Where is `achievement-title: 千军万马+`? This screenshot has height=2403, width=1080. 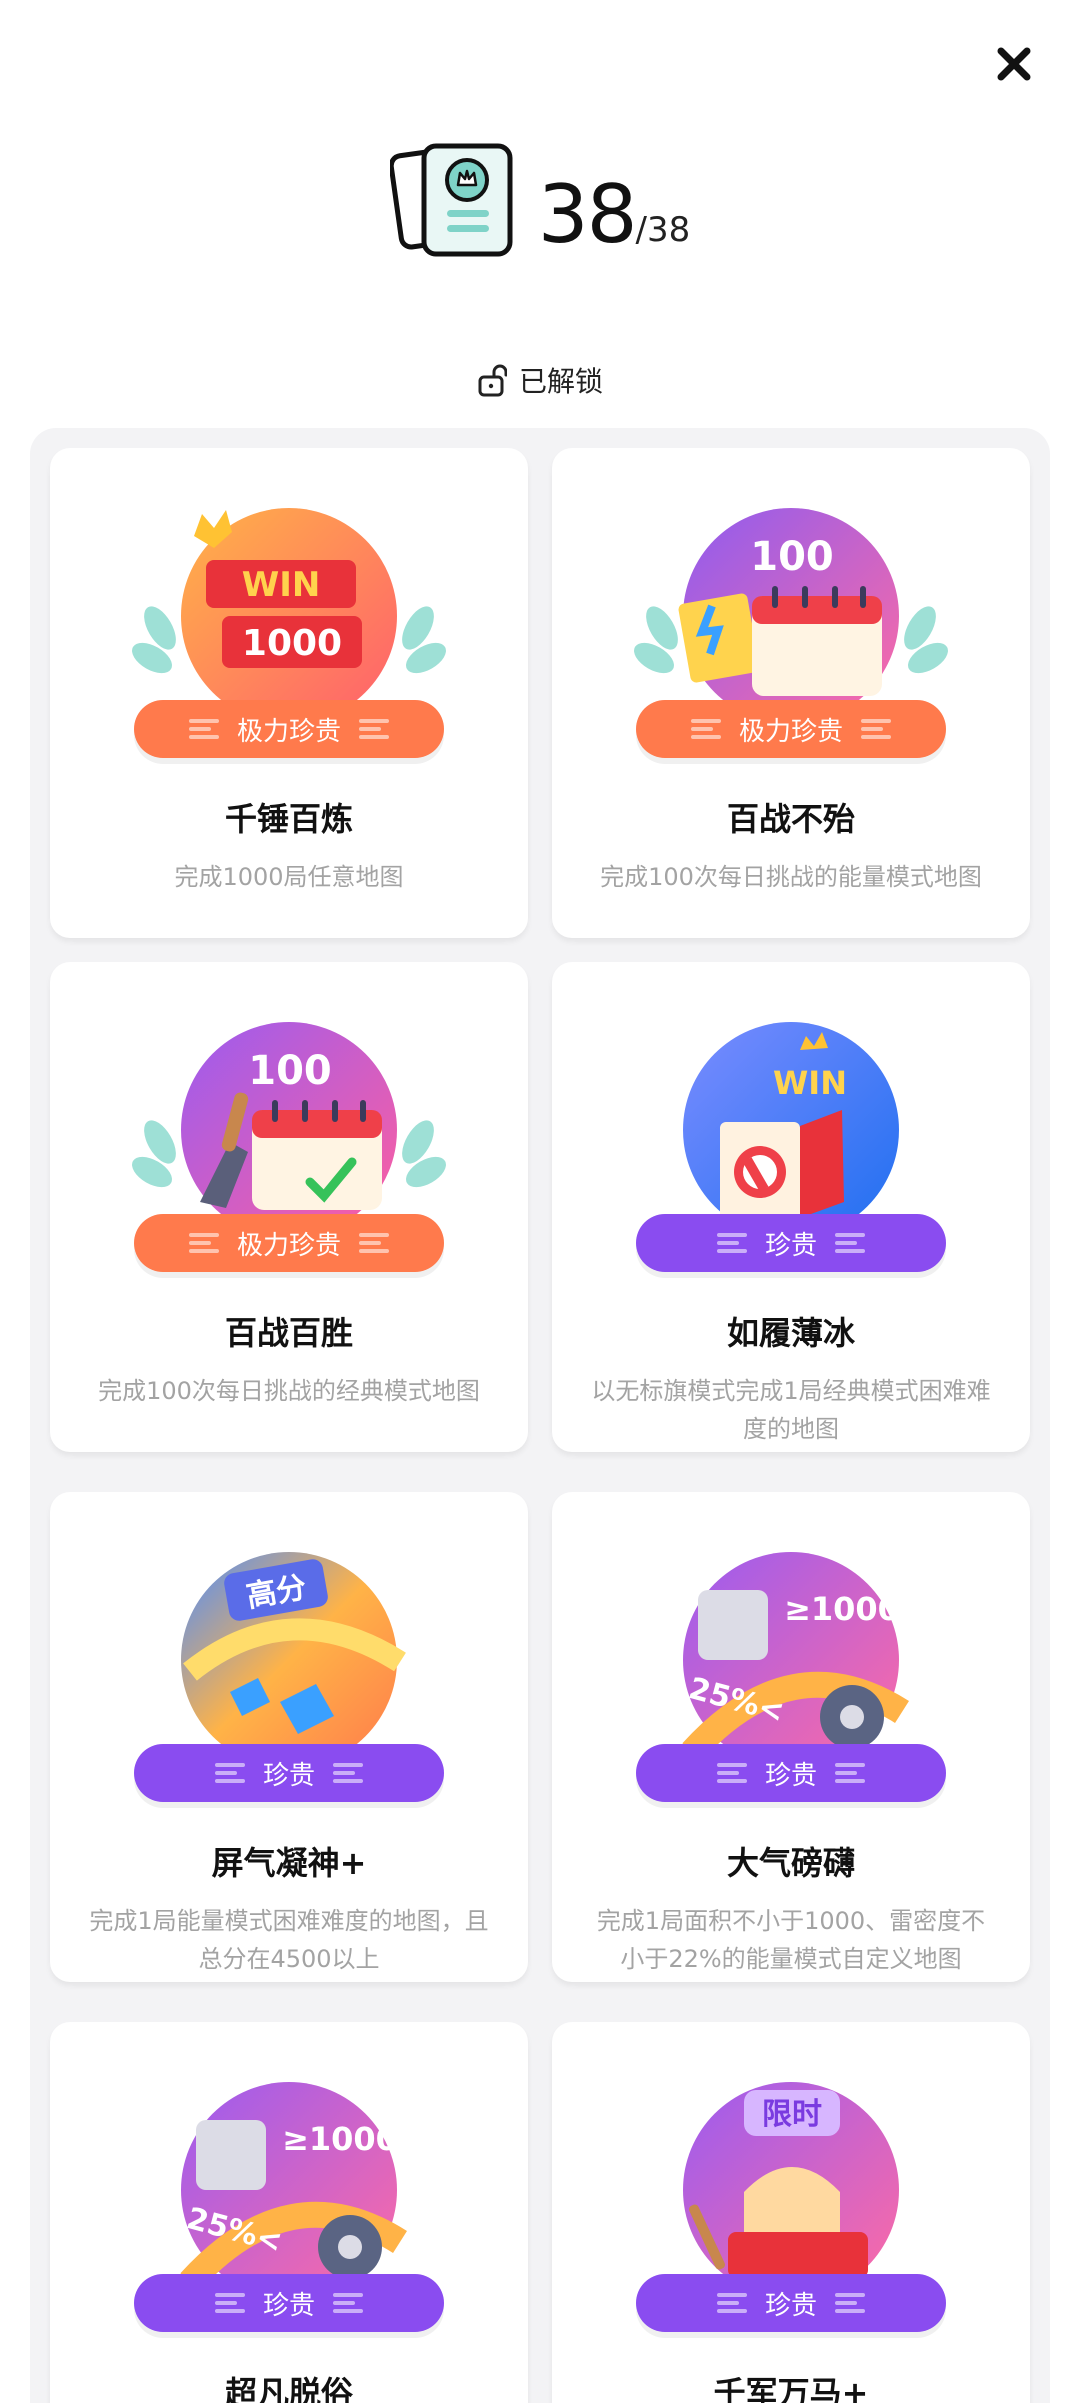 achievement-title: 千军万马+ is located at coordinates (791, 2388).